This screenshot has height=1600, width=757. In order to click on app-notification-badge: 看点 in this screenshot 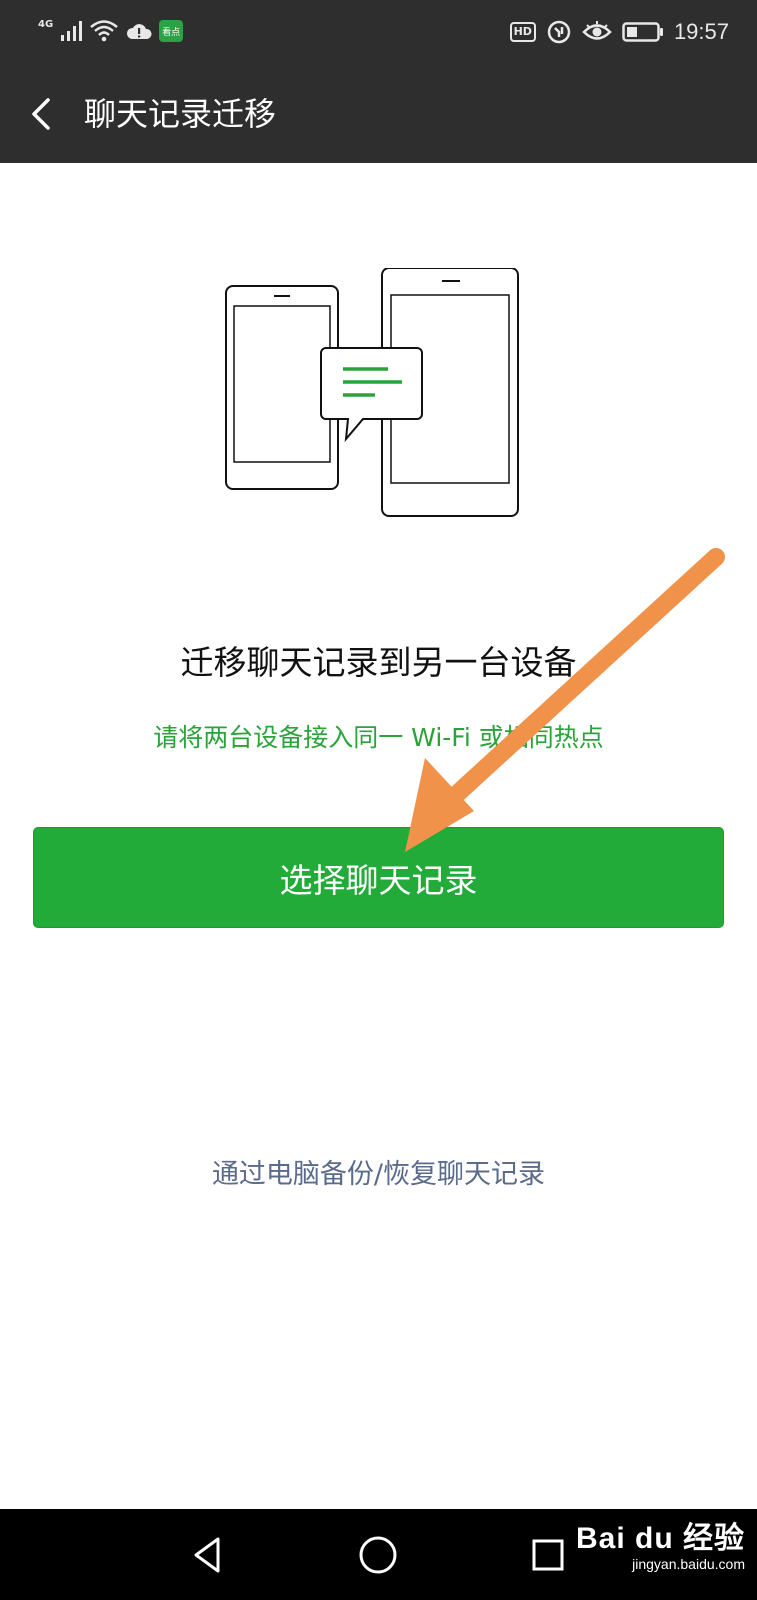, I will do `click(171, 31)`.